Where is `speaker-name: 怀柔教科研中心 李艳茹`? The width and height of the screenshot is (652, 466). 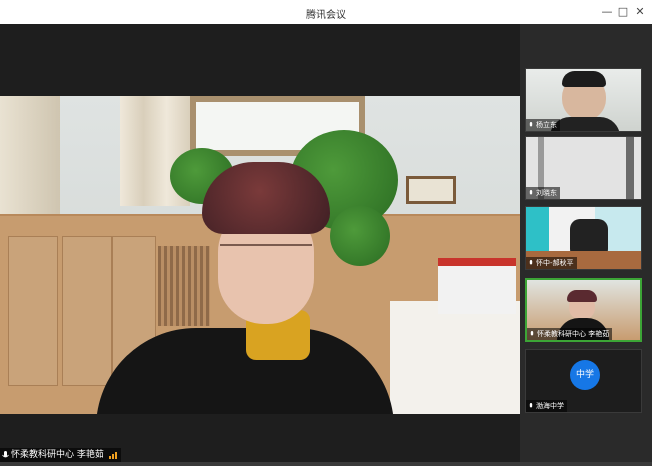
speaker-name: 怀柔教科研中心 李艳茹 is located at coordinates (57, 455).